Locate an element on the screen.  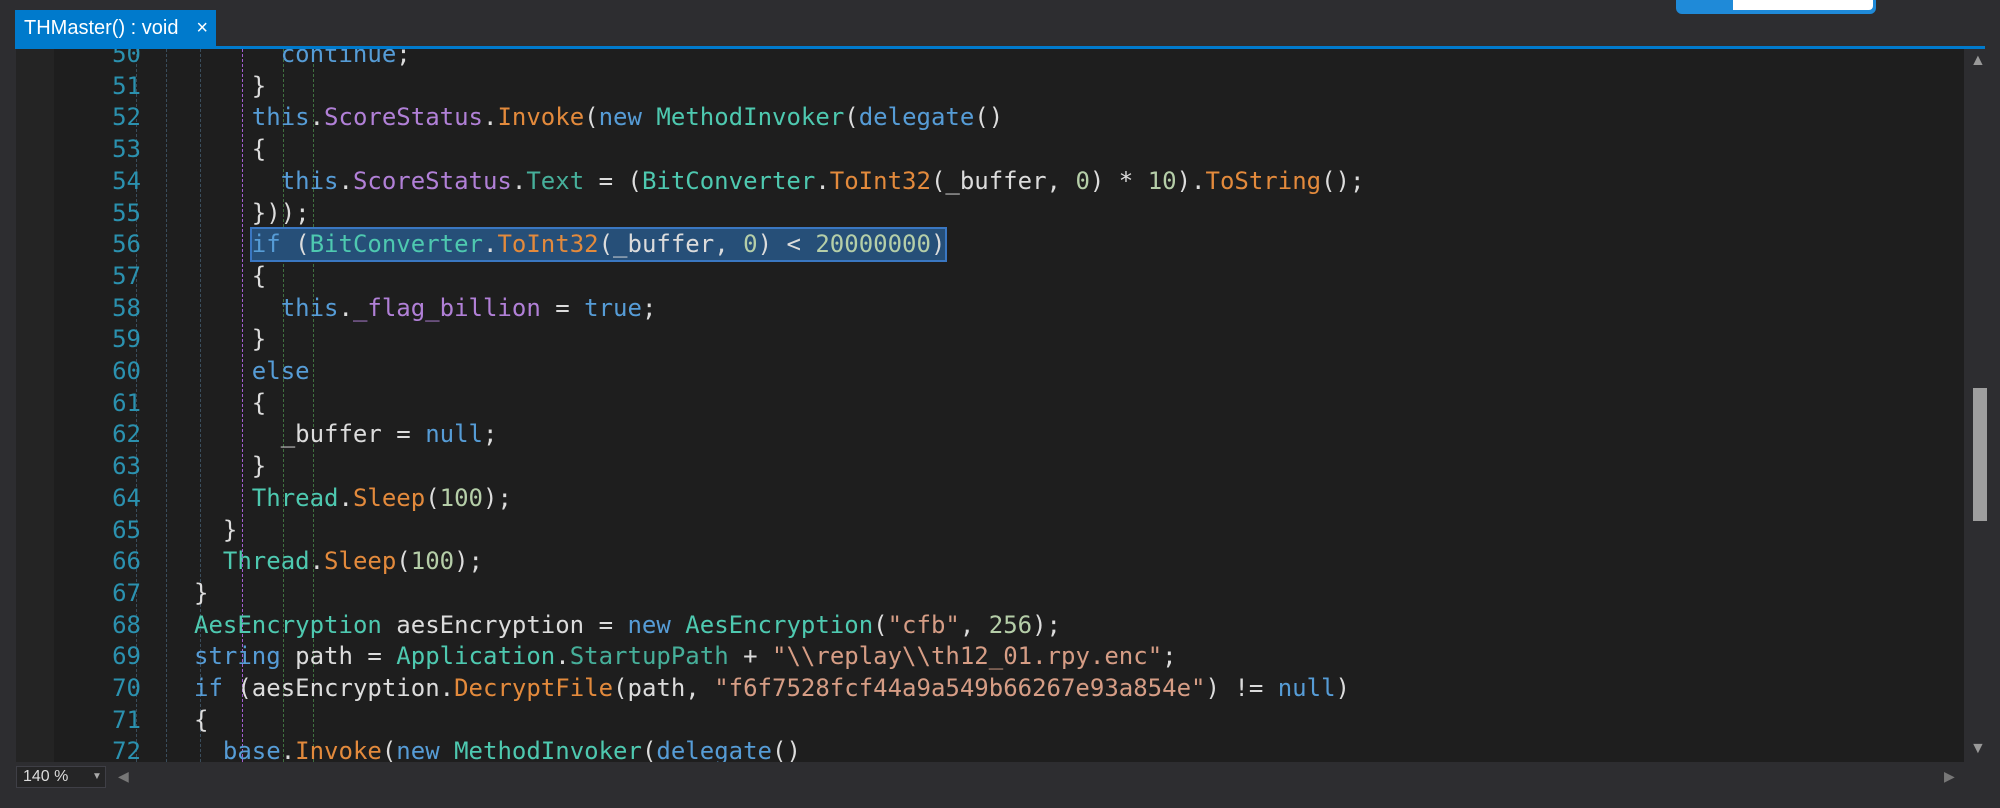
code-token: } is located at coordinates (201, 592).